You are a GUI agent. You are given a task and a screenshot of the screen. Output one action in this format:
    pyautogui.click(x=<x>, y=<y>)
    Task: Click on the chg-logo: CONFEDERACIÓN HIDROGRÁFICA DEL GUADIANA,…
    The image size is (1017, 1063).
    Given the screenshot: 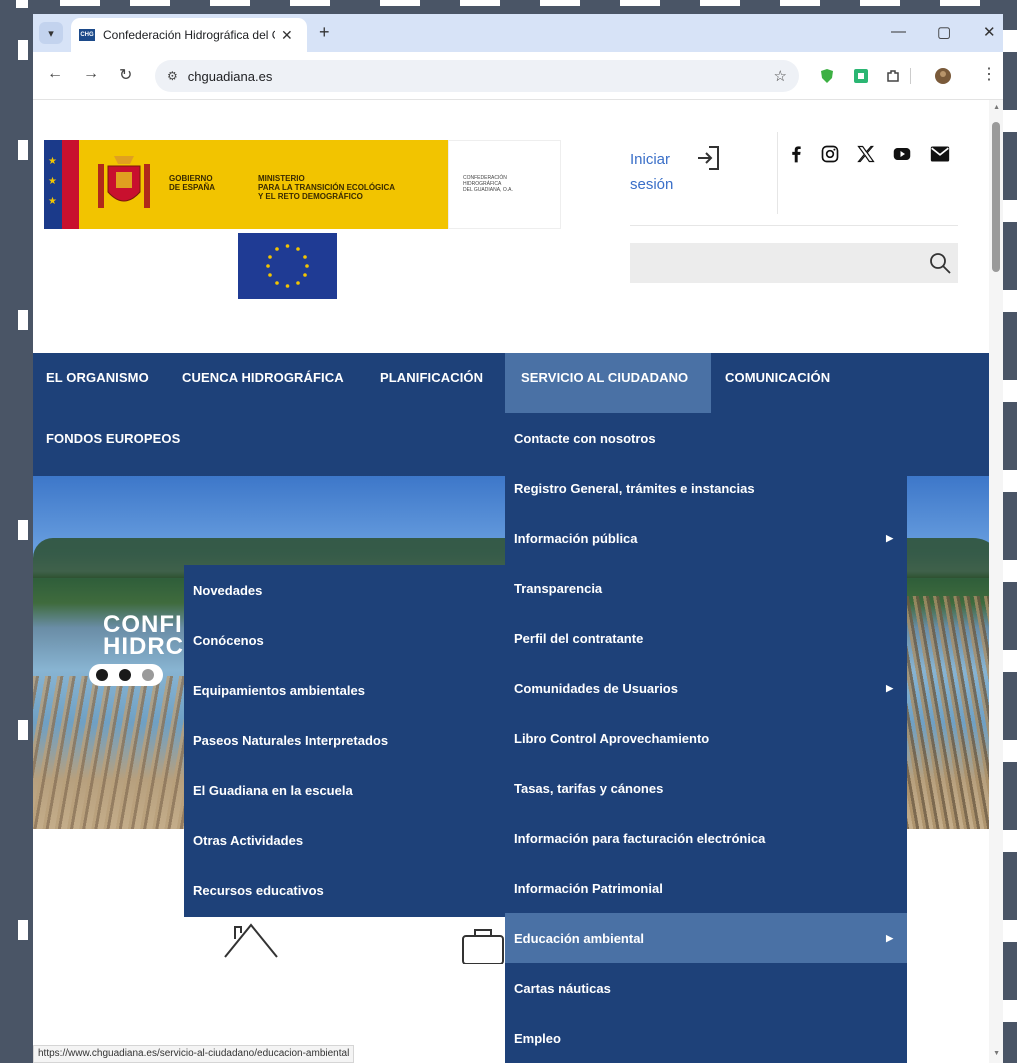 What is the action you would take?
    pyautogui.click(x=504, y=184)
    